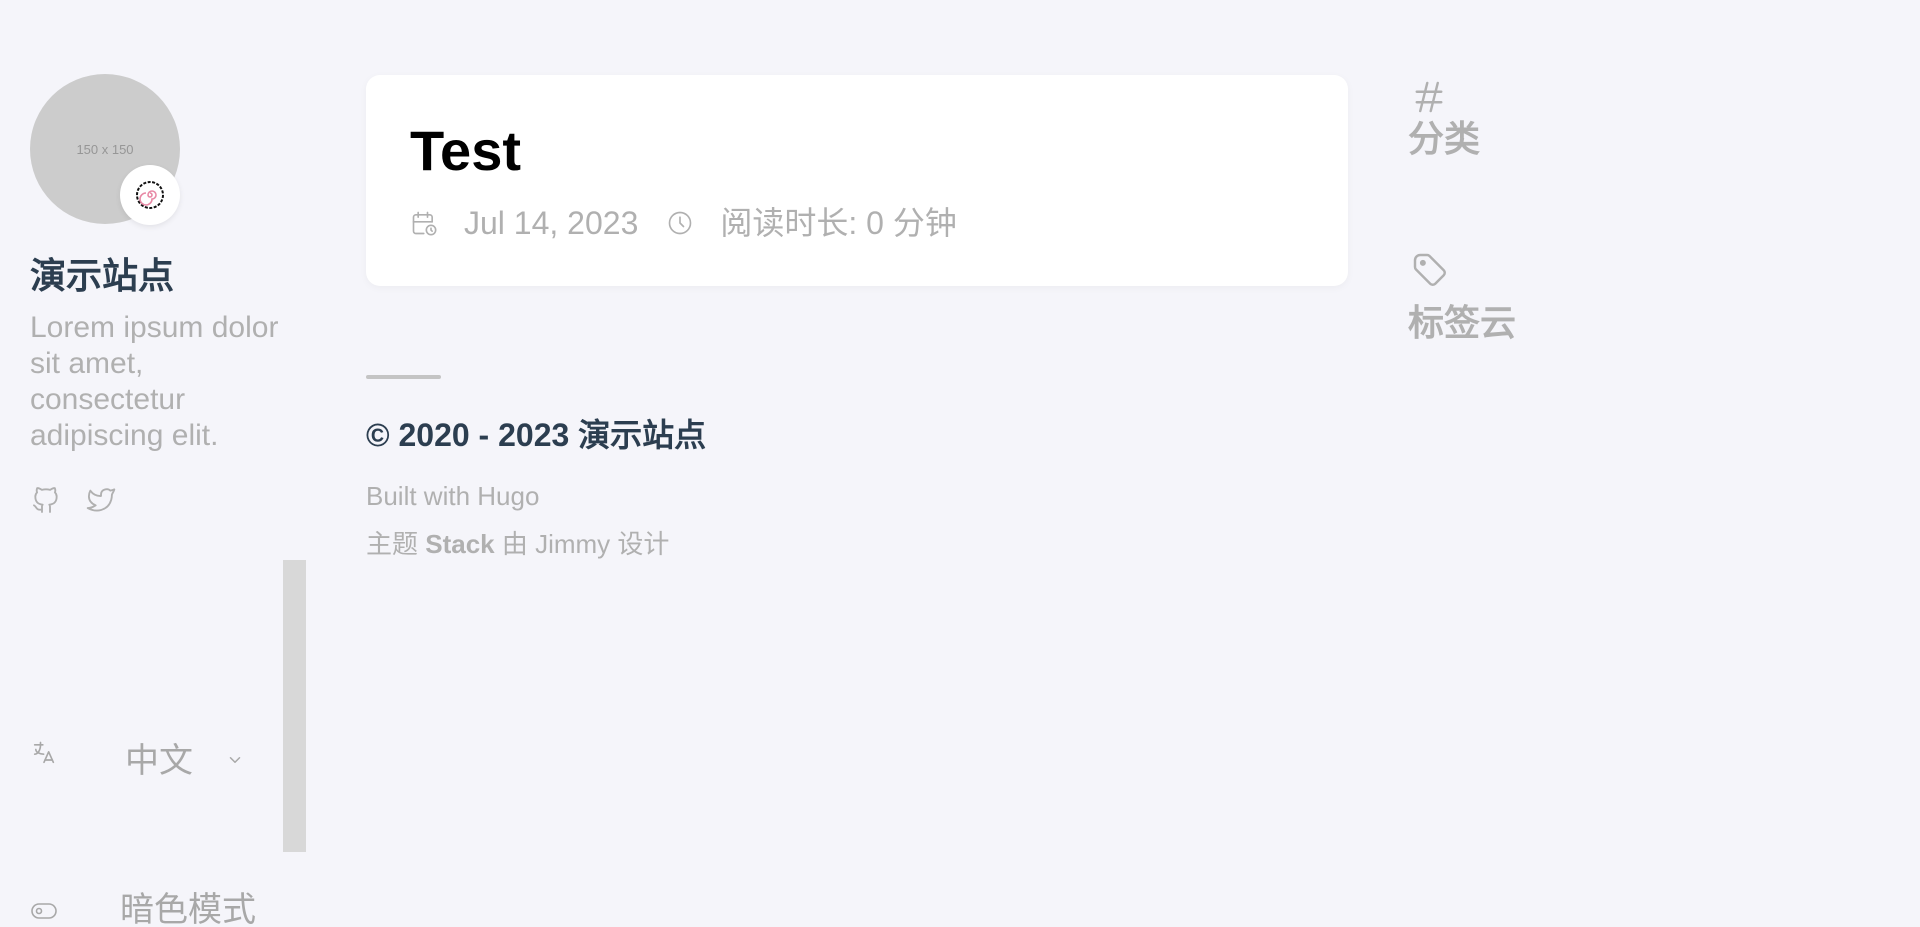  Describe the element at coordinates (47, 501) in the screenshot. I see `github-icon` at that location.